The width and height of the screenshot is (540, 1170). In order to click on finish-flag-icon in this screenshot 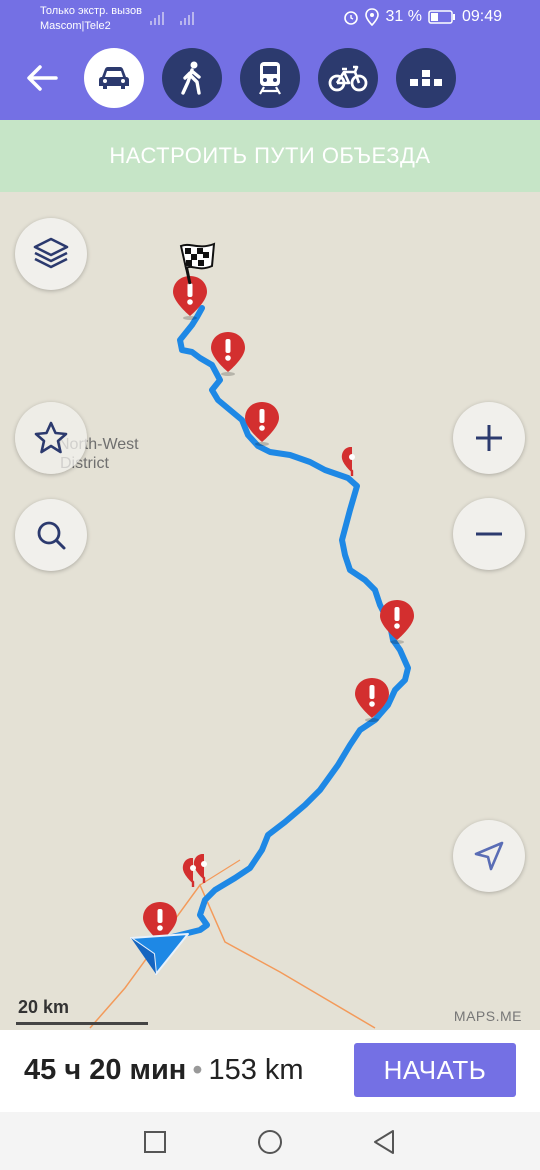, I will do `click(197, 263)`.